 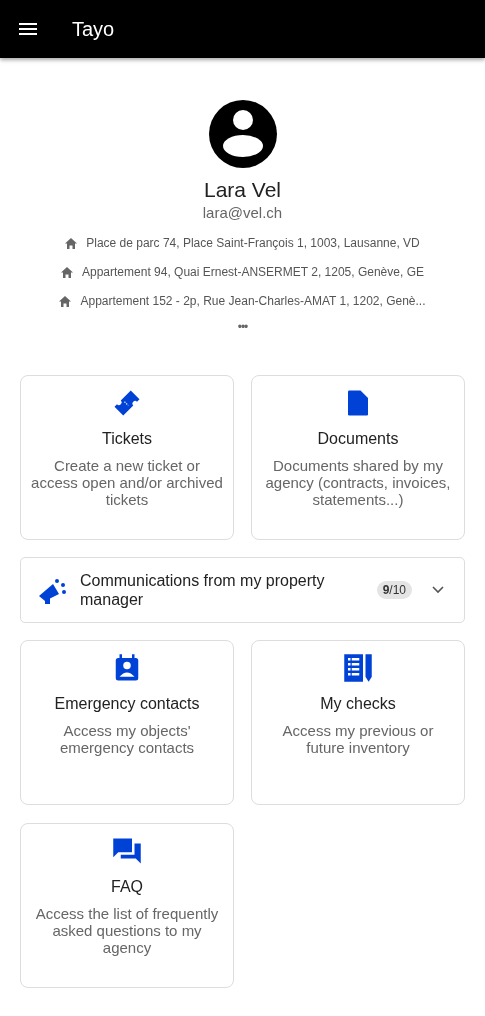 What do you see at coordinates (358, 739) in the screenshot?
I see `card-description: Access my previous or future inventory` at bounding box center [358, 739].